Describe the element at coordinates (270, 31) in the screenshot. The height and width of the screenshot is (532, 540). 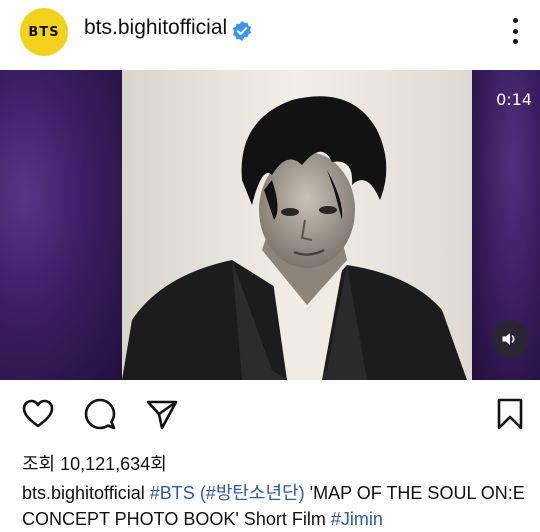
I see `post-header: BTS bts.bighitofficial` at that location.